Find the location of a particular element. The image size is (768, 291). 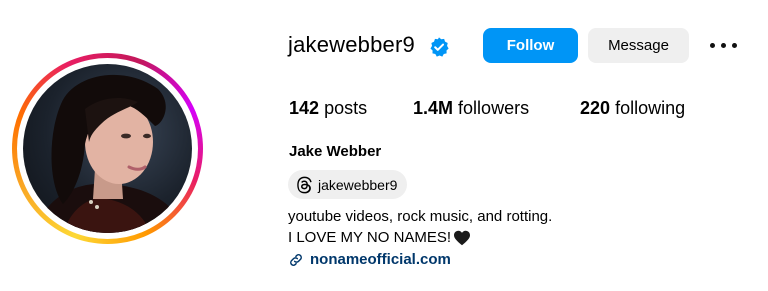

link-icon is located at coordinates (296, 259).